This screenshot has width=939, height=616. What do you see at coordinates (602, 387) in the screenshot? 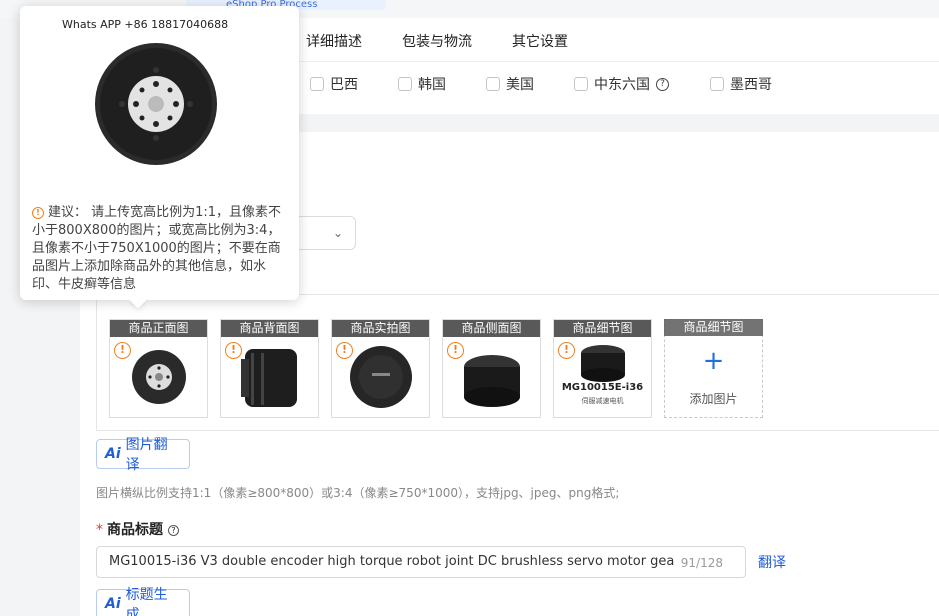
I see `image-caption: MG10015E-i36` at bounding box center [602, 387].